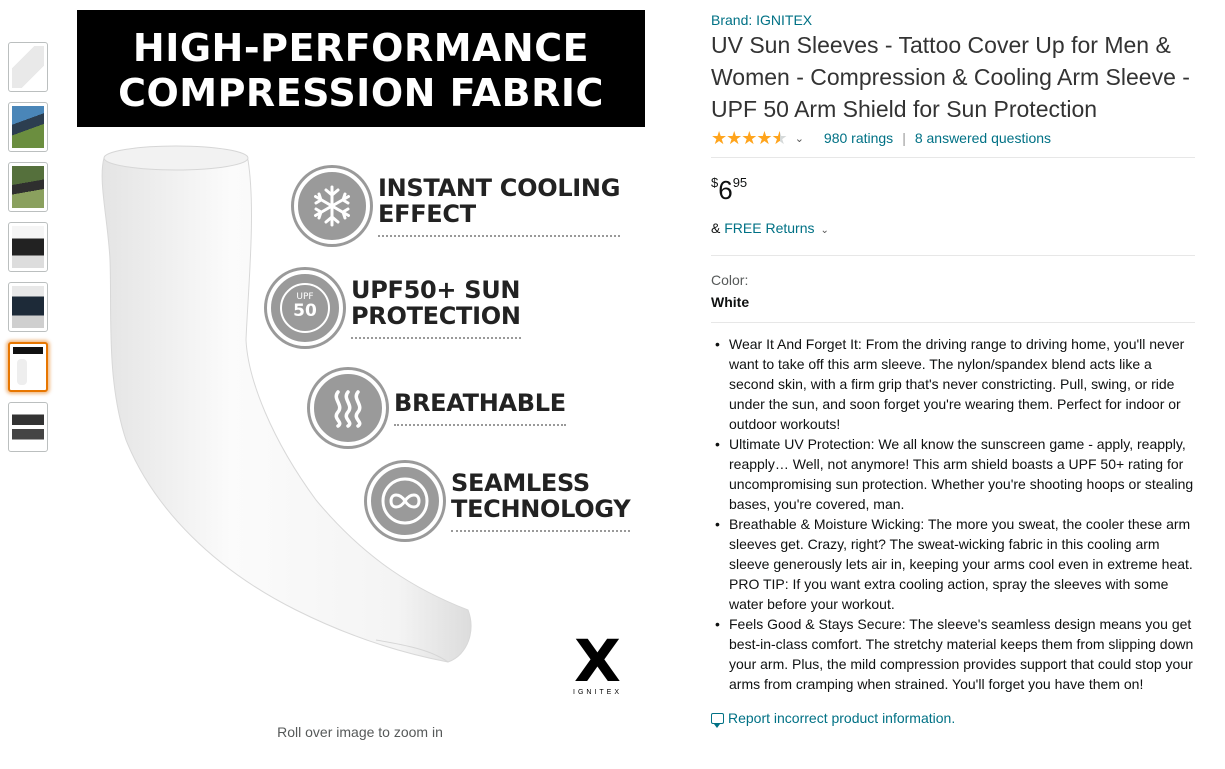 This screenshot has height=769, width=1225. Describe the element at coordinates (718, 228) in the screenshot. I see `returns-prefix: &` at that location.